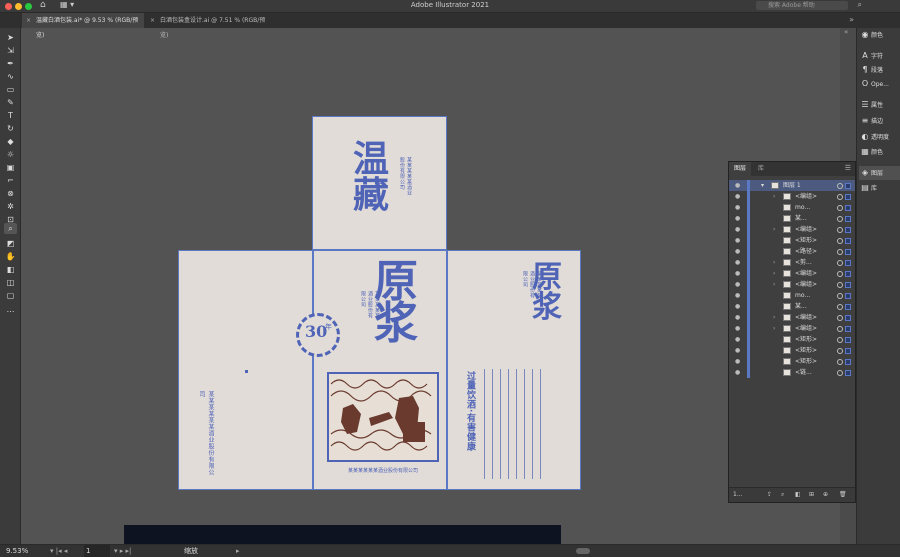 The image size is (900, 557). I want to click on layer-row: ● <路径>, so click(792, 251).